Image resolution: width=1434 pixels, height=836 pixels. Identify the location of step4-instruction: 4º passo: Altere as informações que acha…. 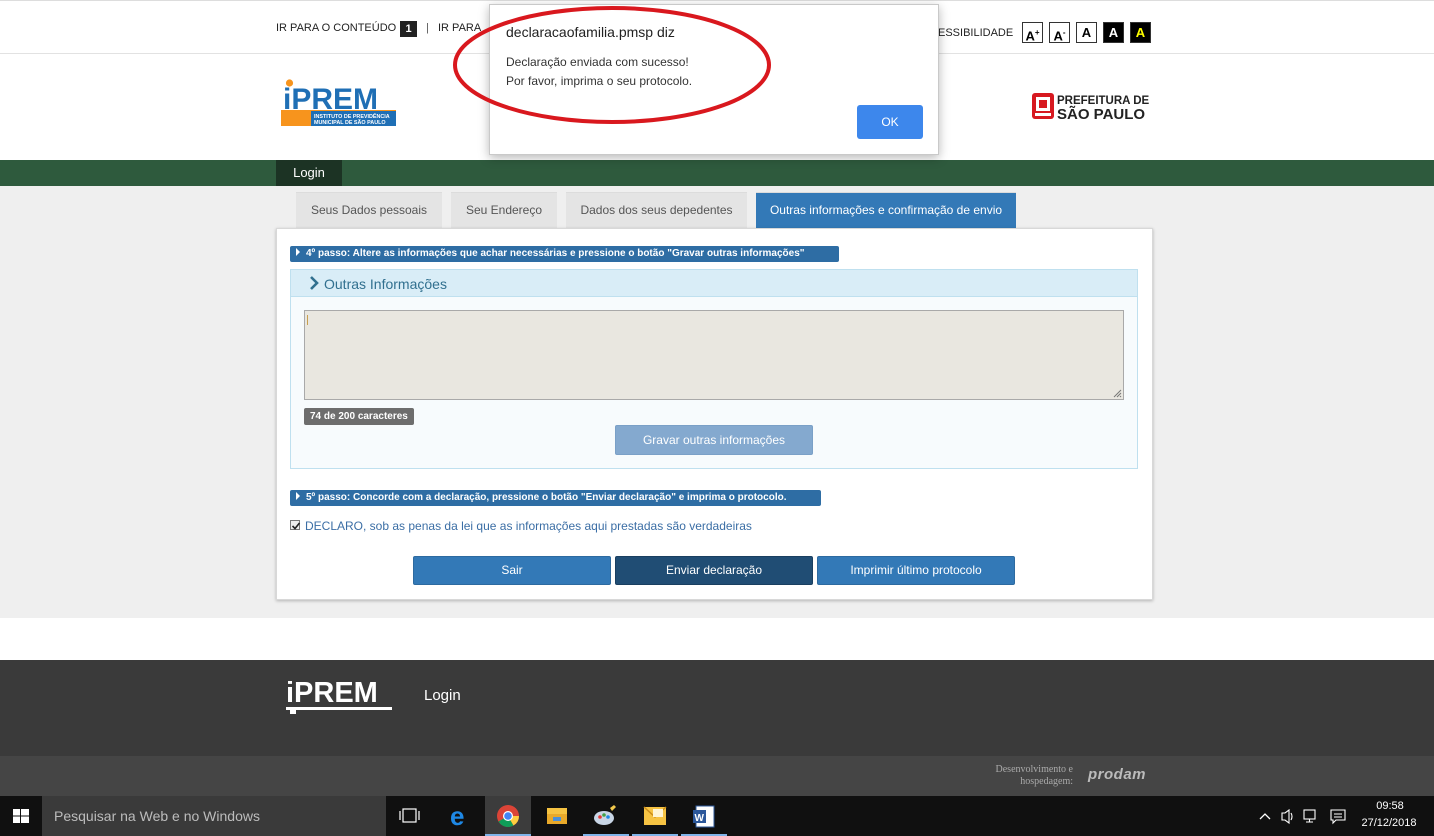
(564, 254).